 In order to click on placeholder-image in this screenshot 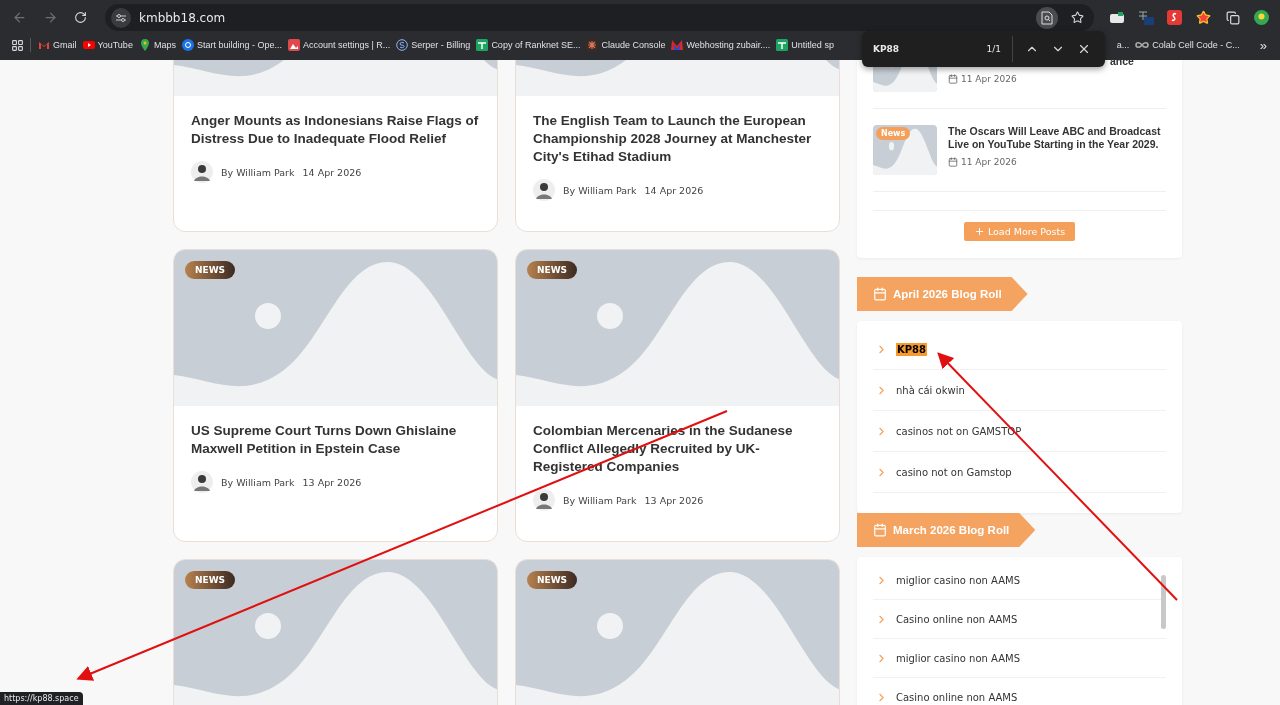, I will do `click(905, 150)`.